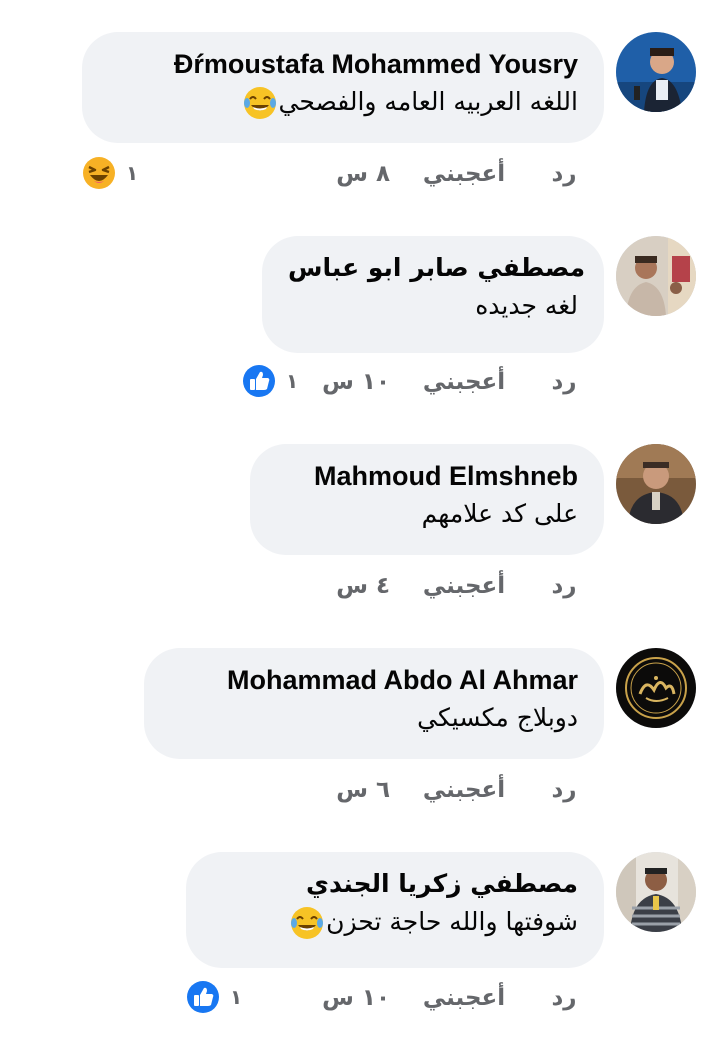 This screenshot has height=1041, width=720. I want to click on timestamp: ٨ س, so click(357, 174).